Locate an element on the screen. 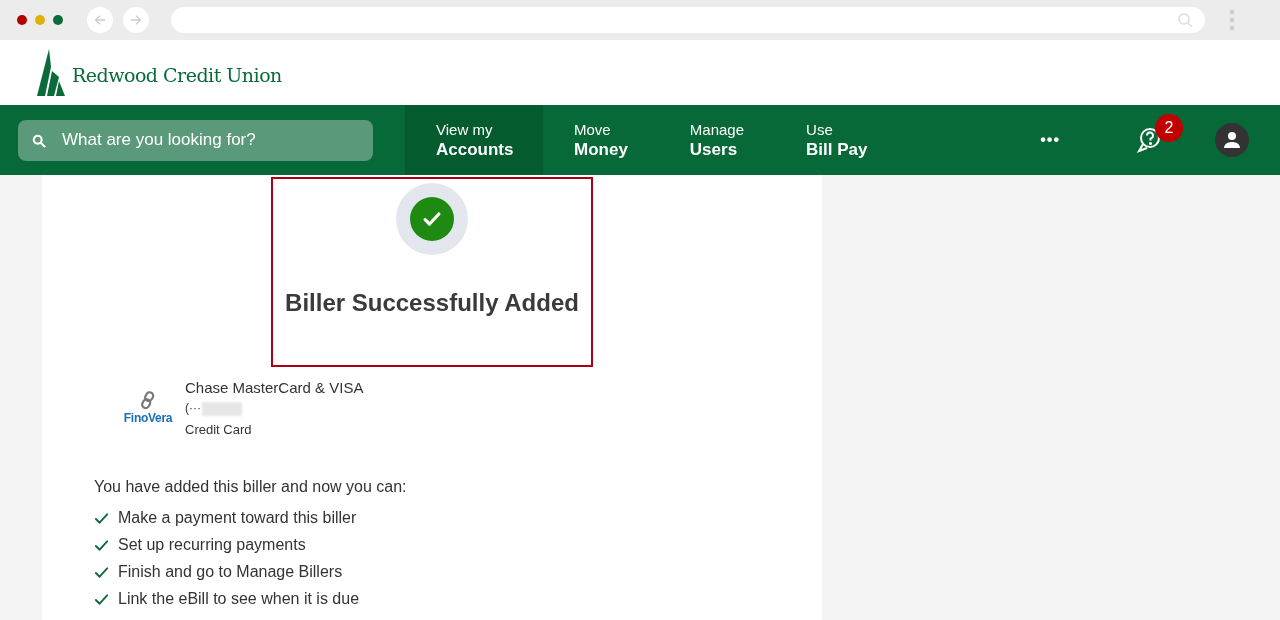 The image size is (1280, 620). forward-button is located at coordinates (136, 20).